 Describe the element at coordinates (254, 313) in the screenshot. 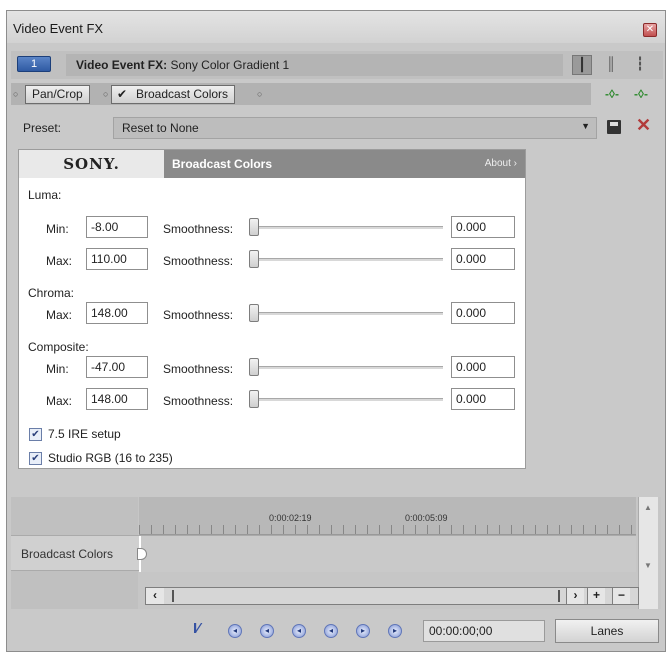

I see `chroma-max-slider-thumb` at that location.